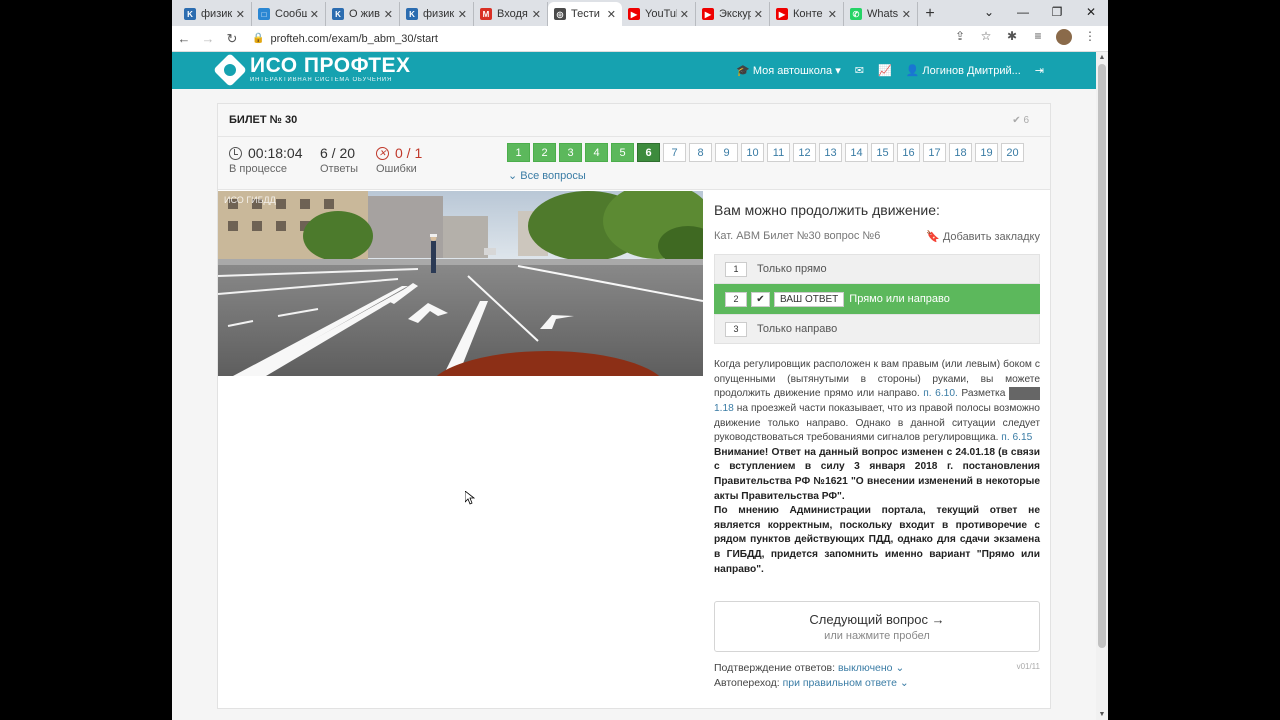  Describe the element at coordinates (518, 152) in the screenshot. I see `question-number-1: 1` at that location.